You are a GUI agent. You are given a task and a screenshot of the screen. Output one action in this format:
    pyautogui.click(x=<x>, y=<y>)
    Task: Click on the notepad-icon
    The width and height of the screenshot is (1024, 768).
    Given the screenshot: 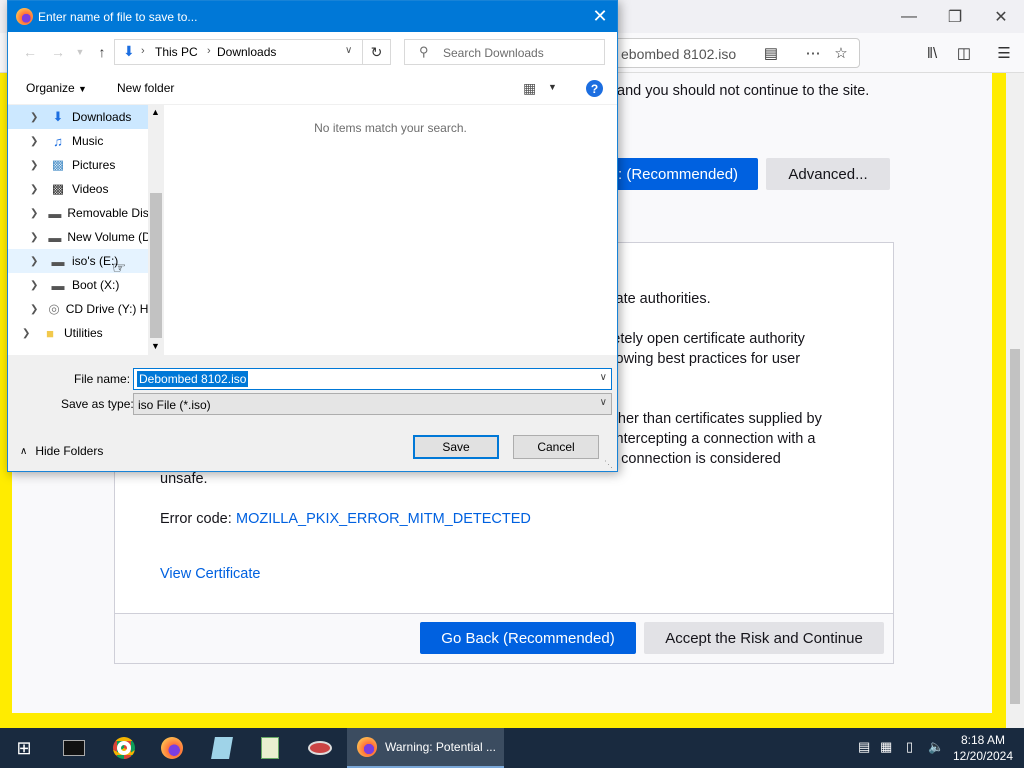 What is the action you would take?
    pyautogui.click(x=222, y=748)
    